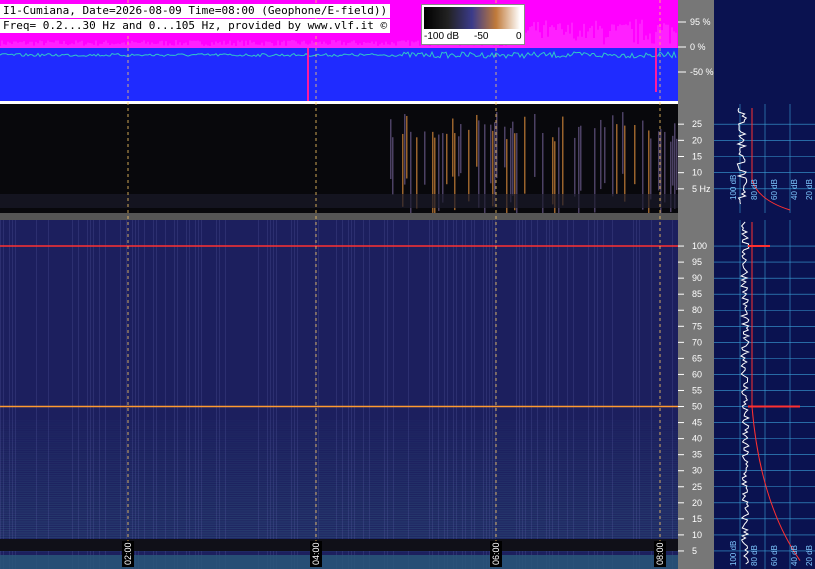 The image size is (815, 569). Describe the element at coordinates (774, 189) in the screenshot. I see `geo-db-label: 60 dB` at that location.